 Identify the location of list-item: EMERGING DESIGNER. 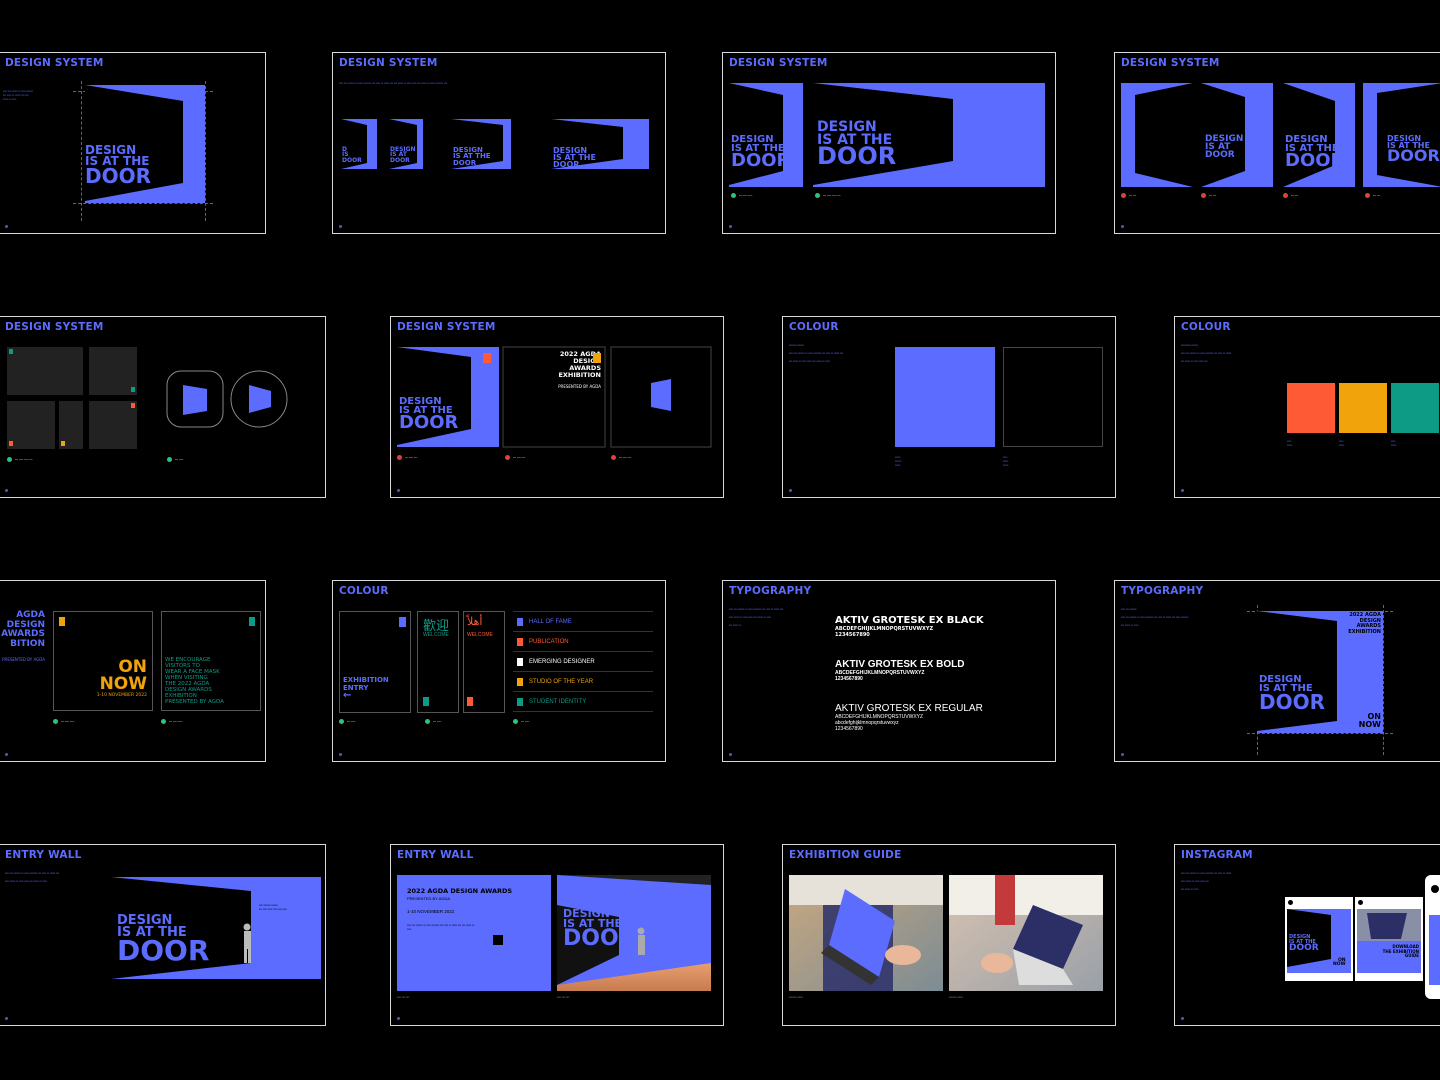
(583, 662).